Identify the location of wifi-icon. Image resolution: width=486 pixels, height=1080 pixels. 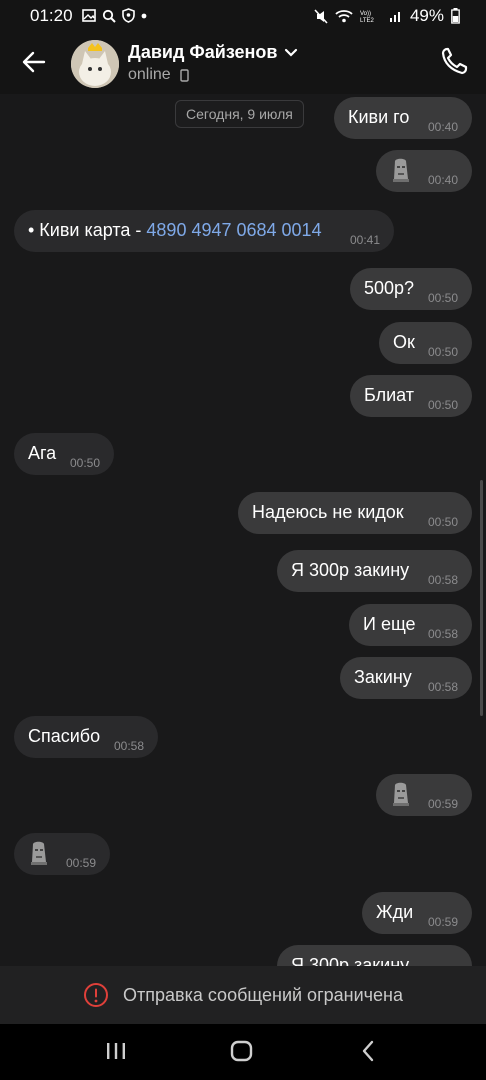
(344, 16).